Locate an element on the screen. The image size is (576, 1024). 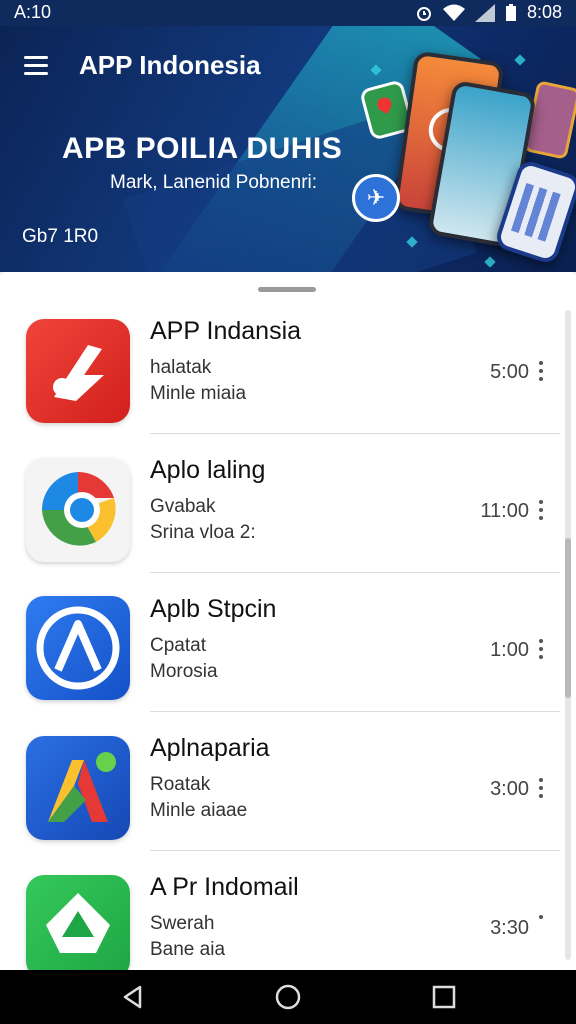
status-time-left: A:10 is located at coordinates (33, 12).